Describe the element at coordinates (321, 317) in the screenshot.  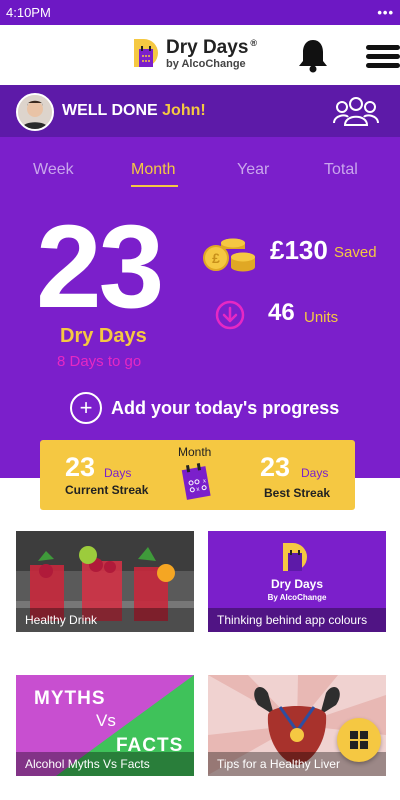
I see `units-label: Units` at that location.